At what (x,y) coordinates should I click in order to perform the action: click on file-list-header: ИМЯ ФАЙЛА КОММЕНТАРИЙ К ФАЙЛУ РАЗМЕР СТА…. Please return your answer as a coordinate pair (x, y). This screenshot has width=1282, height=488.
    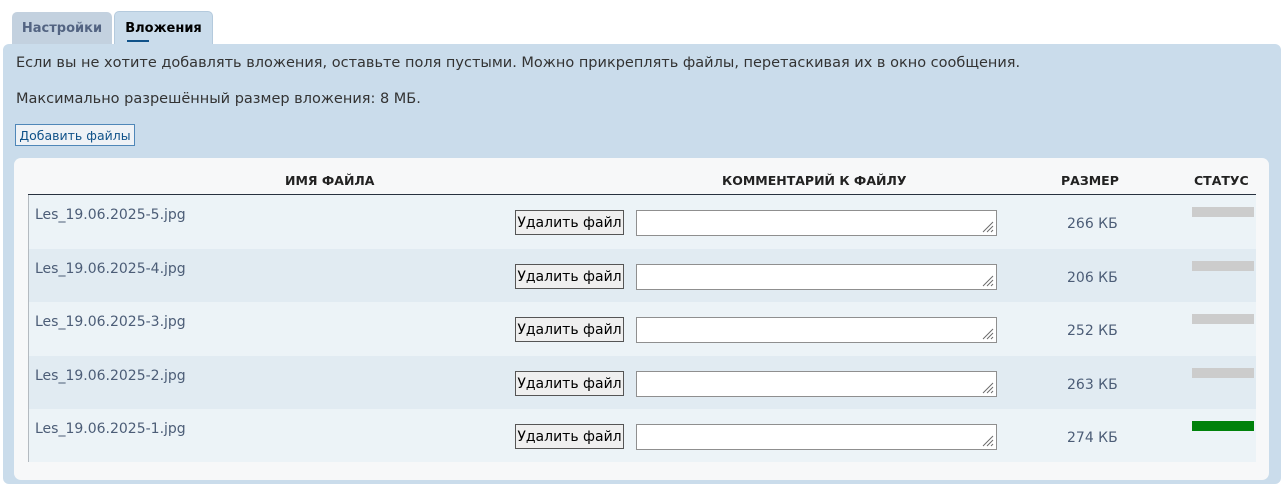
    Looking at the image, I should click on (642, 176).